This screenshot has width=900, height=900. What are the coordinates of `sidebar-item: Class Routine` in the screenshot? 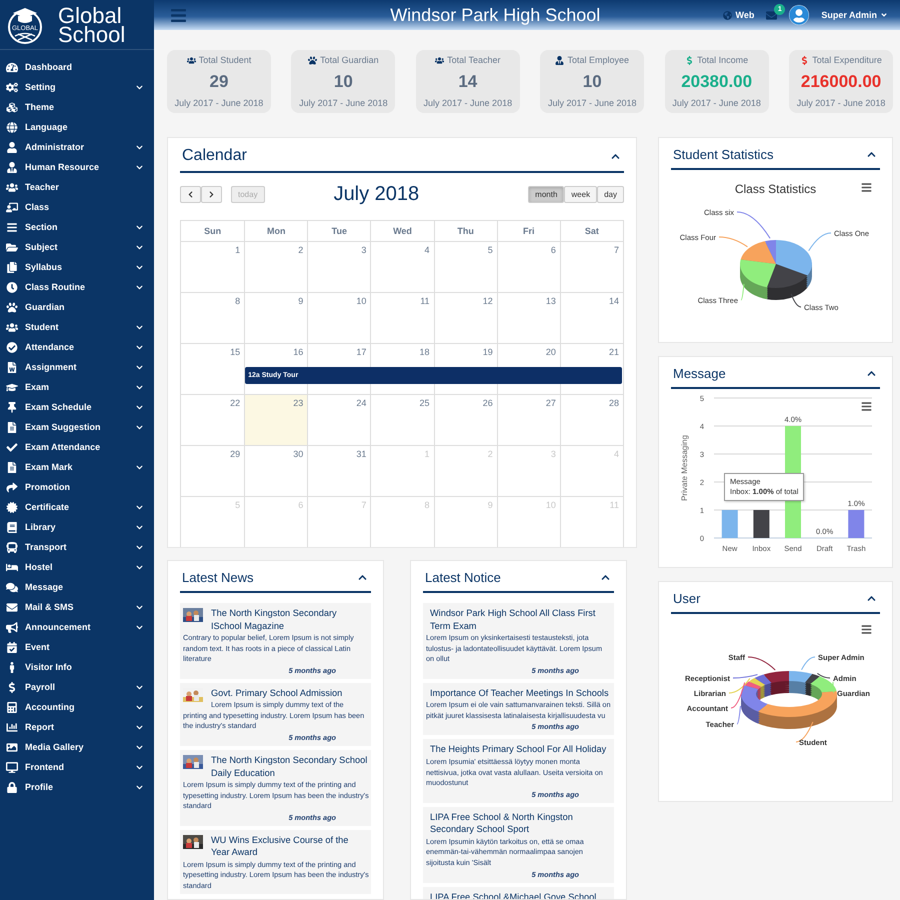 It's located at (77, 287).